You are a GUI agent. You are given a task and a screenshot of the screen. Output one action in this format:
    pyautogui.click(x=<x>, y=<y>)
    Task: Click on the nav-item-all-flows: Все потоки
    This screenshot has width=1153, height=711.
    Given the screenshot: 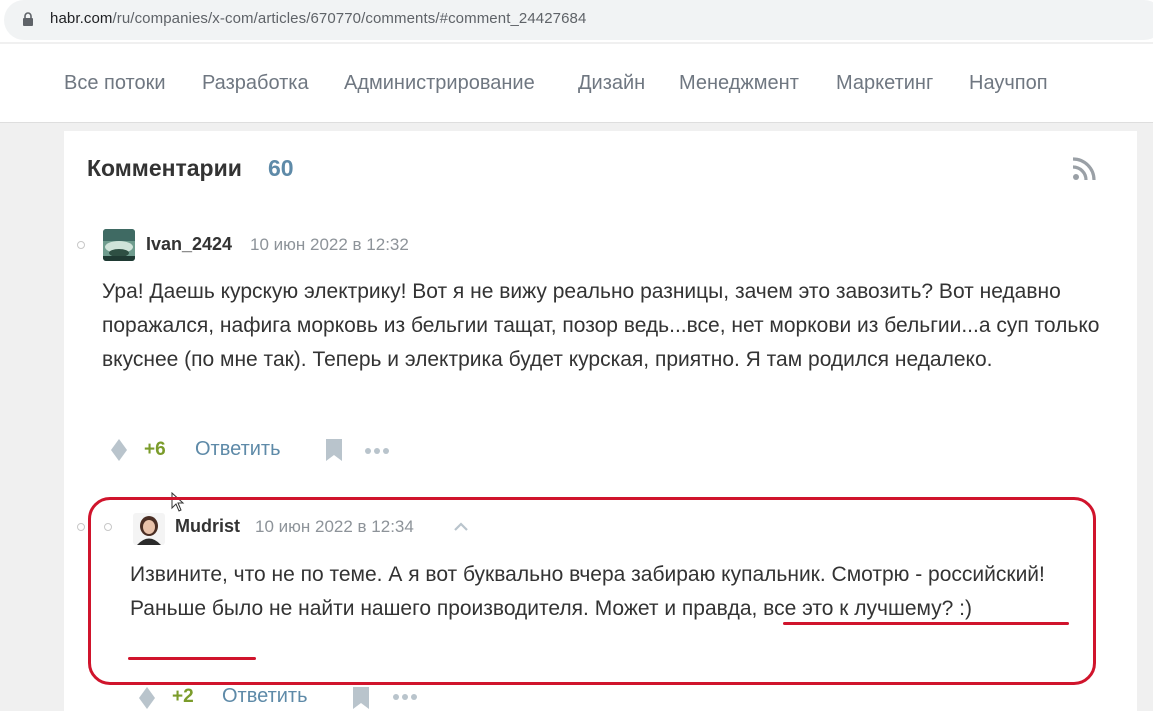 What is the action you would take?
    pyautogui.click(x=115, y=83)
    